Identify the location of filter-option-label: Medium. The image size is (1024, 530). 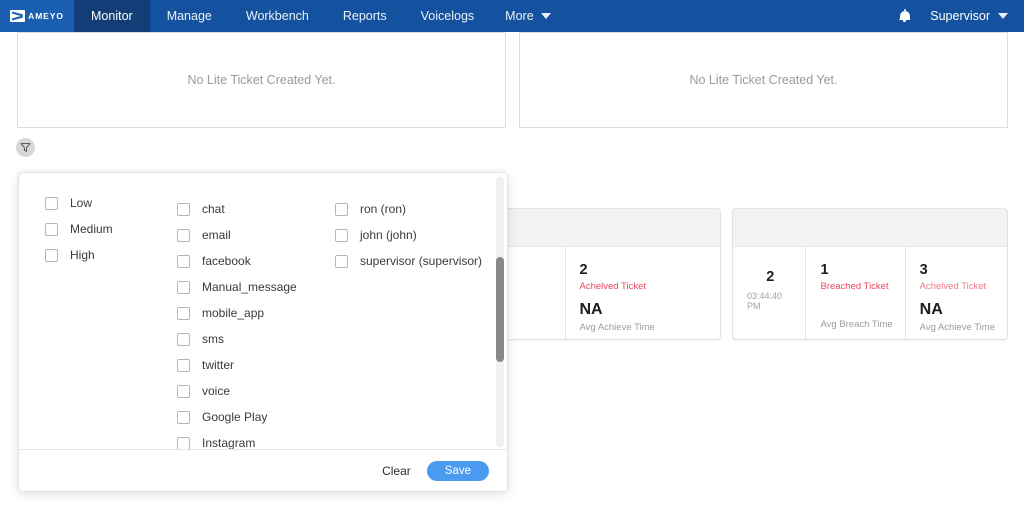
(91, 229).